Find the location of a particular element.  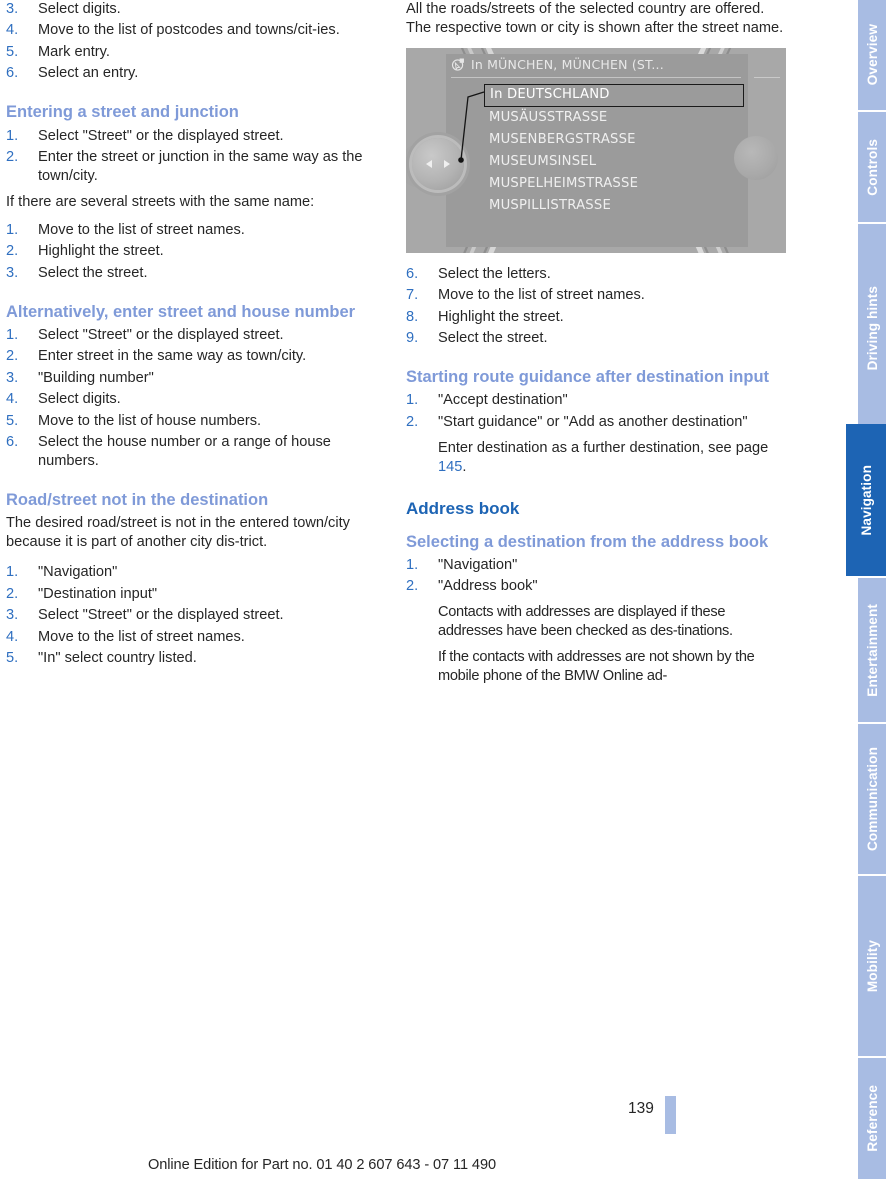

tab-reference: Reference is located at coordinates (872, 1118).